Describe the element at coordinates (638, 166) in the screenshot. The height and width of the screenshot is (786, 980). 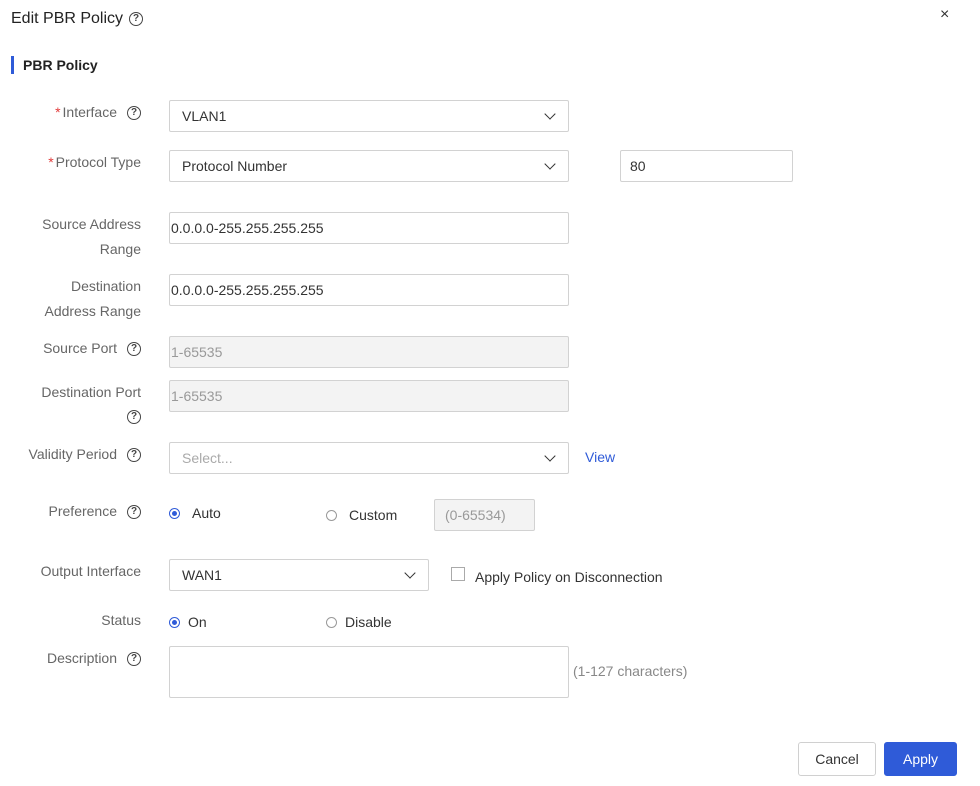
I see `protocol-number-value: 80` at that location.